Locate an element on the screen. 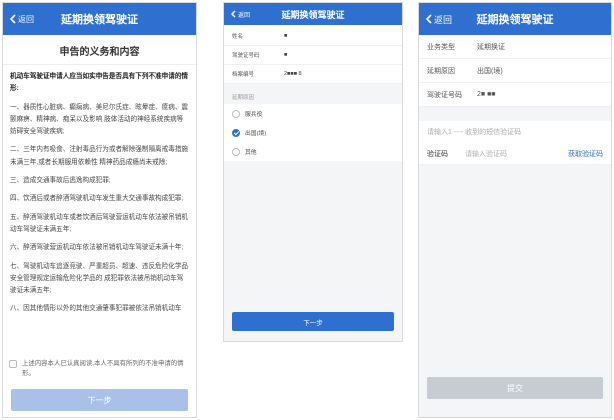 This screenshot has width=614, height=420. reason-option-military: 服兵役 is located at coordinates (313, 113).